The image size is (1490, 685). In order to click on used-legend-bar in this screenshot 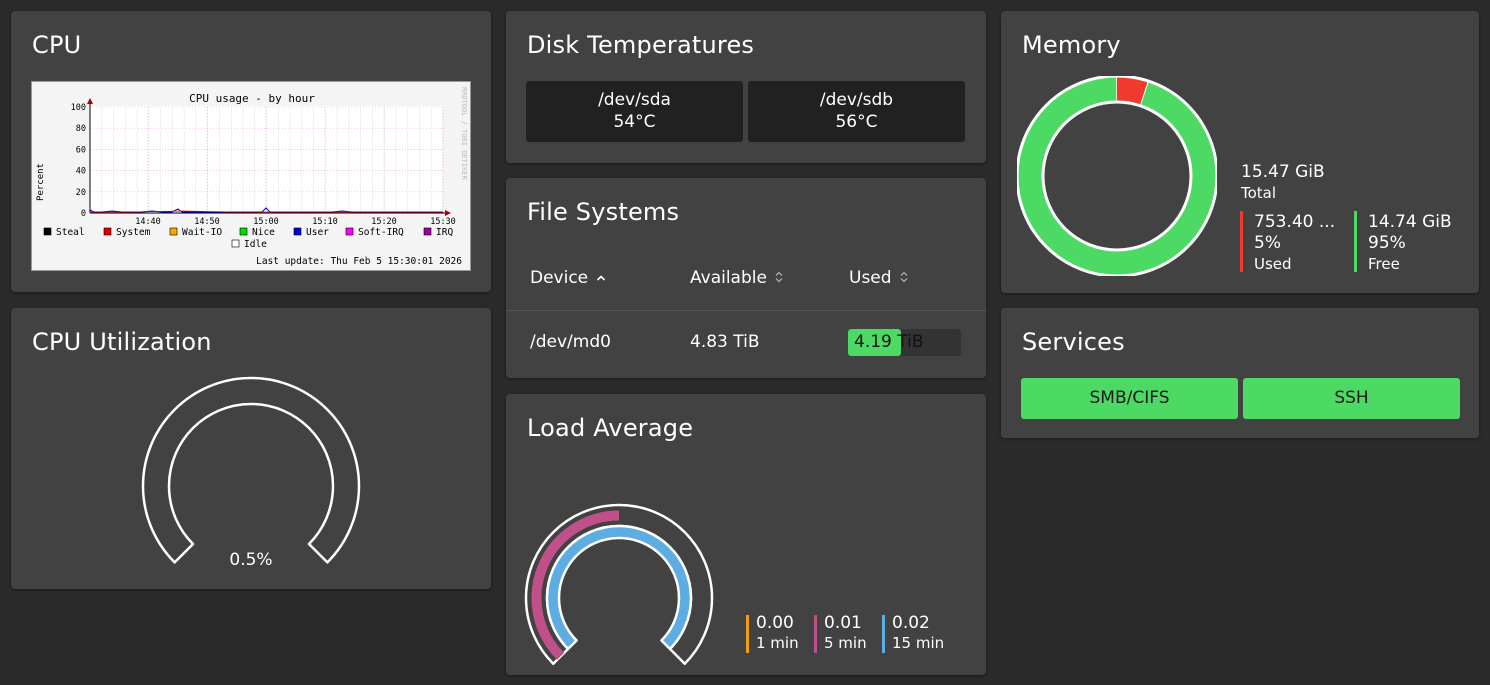, I will do `click(1241, 241)`.